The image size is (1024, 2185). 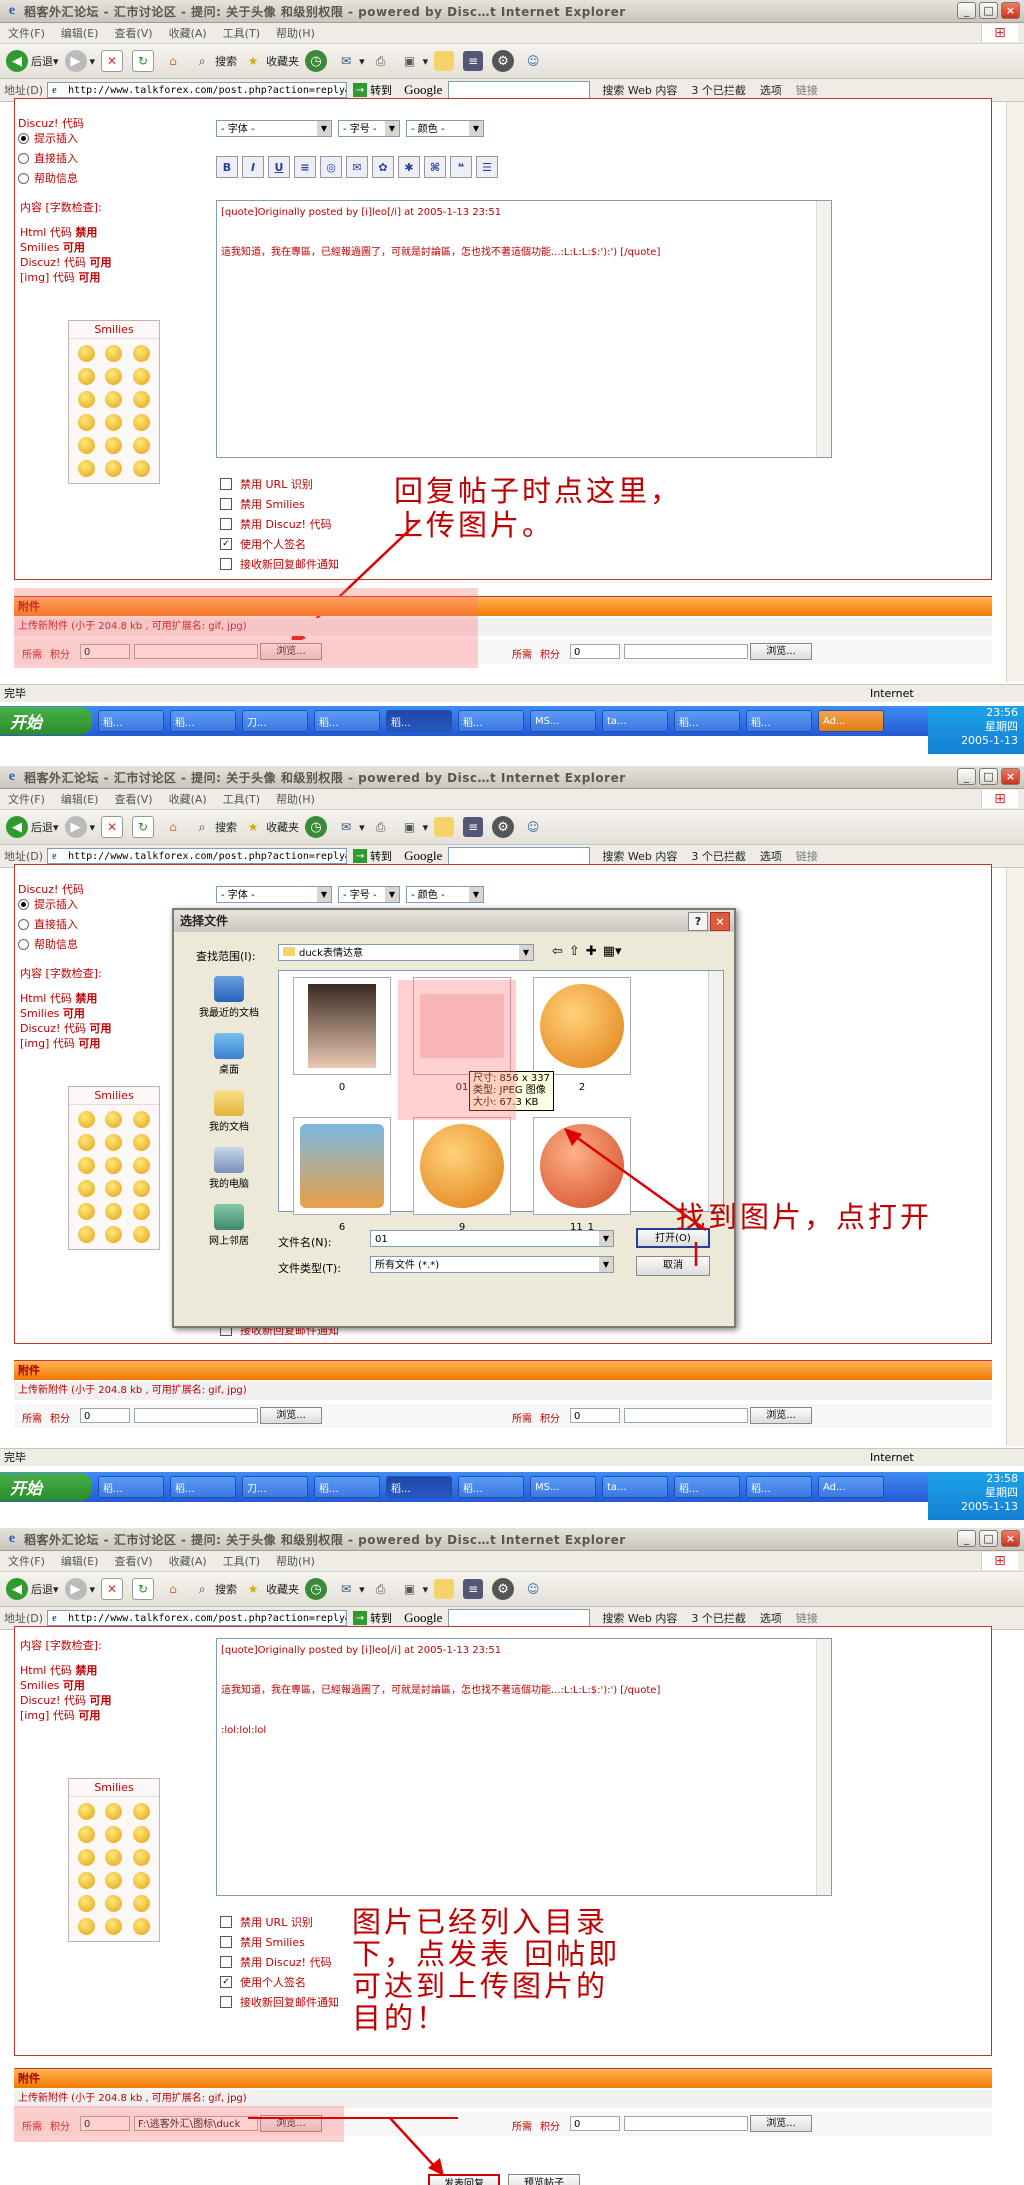 I want to click on file-thumb: 2, so click(x=582, y=1035).